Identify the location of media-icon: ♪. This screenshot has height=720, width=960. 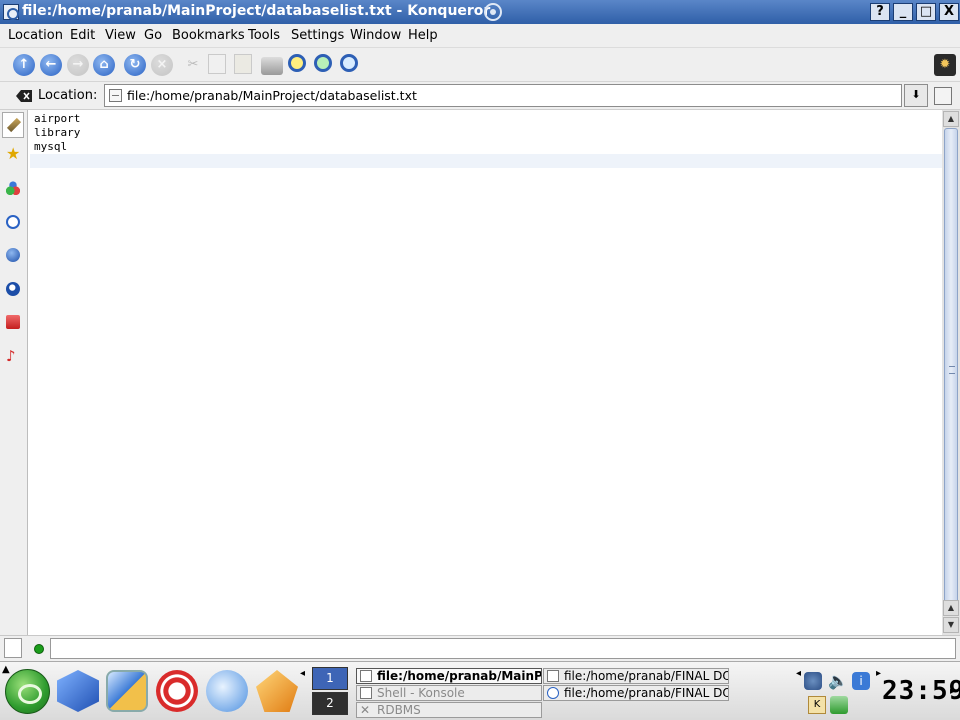
(11, 356).